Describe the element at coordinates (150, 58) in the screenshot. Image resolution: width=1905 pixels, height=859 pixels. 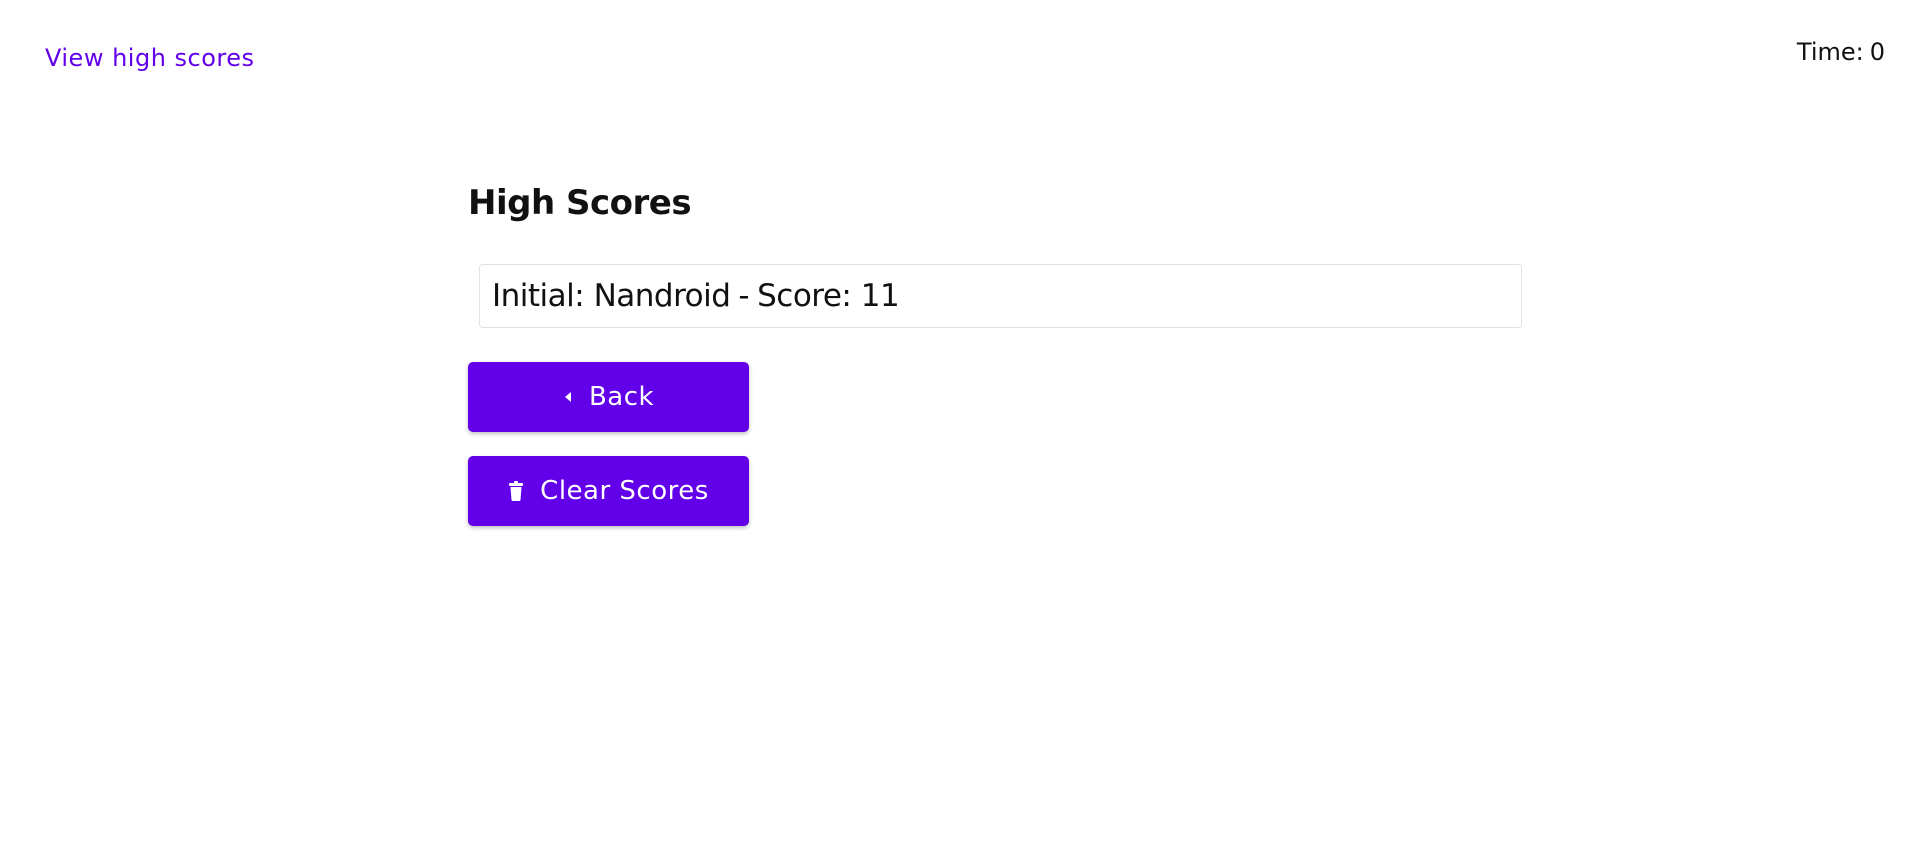
I see `view-high-scores-link: View high scores` at that location.